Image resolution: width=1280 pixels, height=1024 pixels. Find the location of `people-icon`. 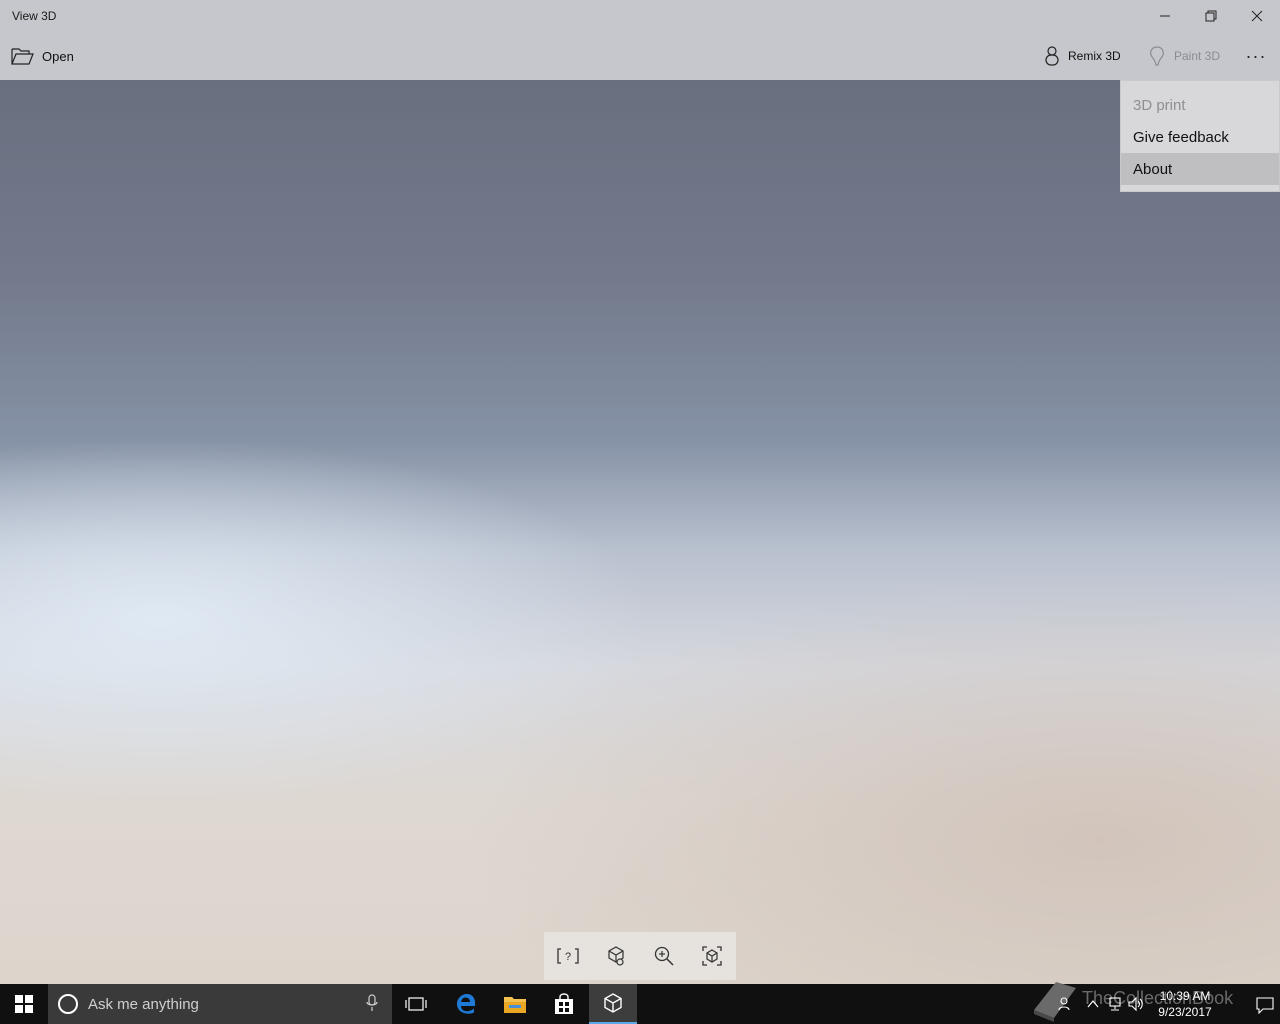

people-icon is located at coordinates (1066, 1004).